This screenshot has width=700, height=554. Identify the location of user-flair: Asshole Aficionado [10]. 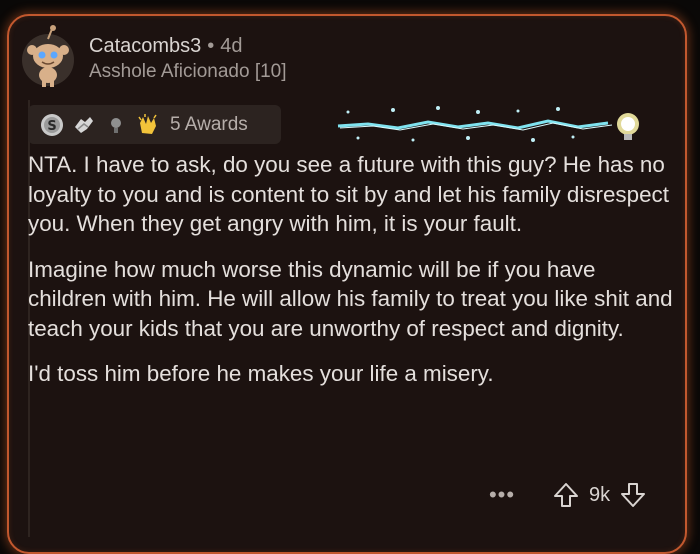
(188, 71).